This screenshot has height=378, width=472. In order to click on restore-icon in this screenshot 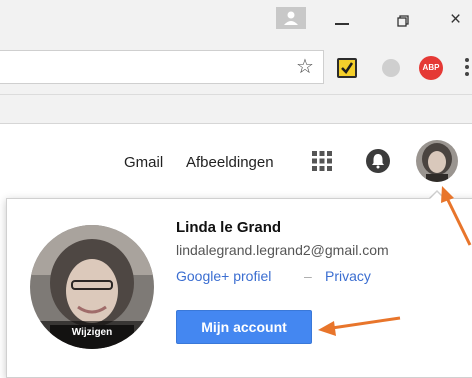, I will do `click(403, 21)`.